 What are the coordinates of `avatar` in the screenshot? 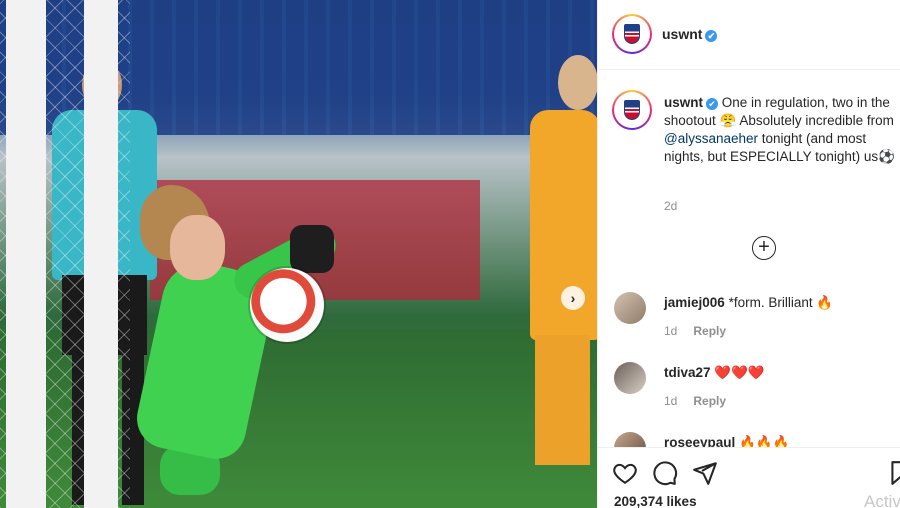 It's located at (632, 34).